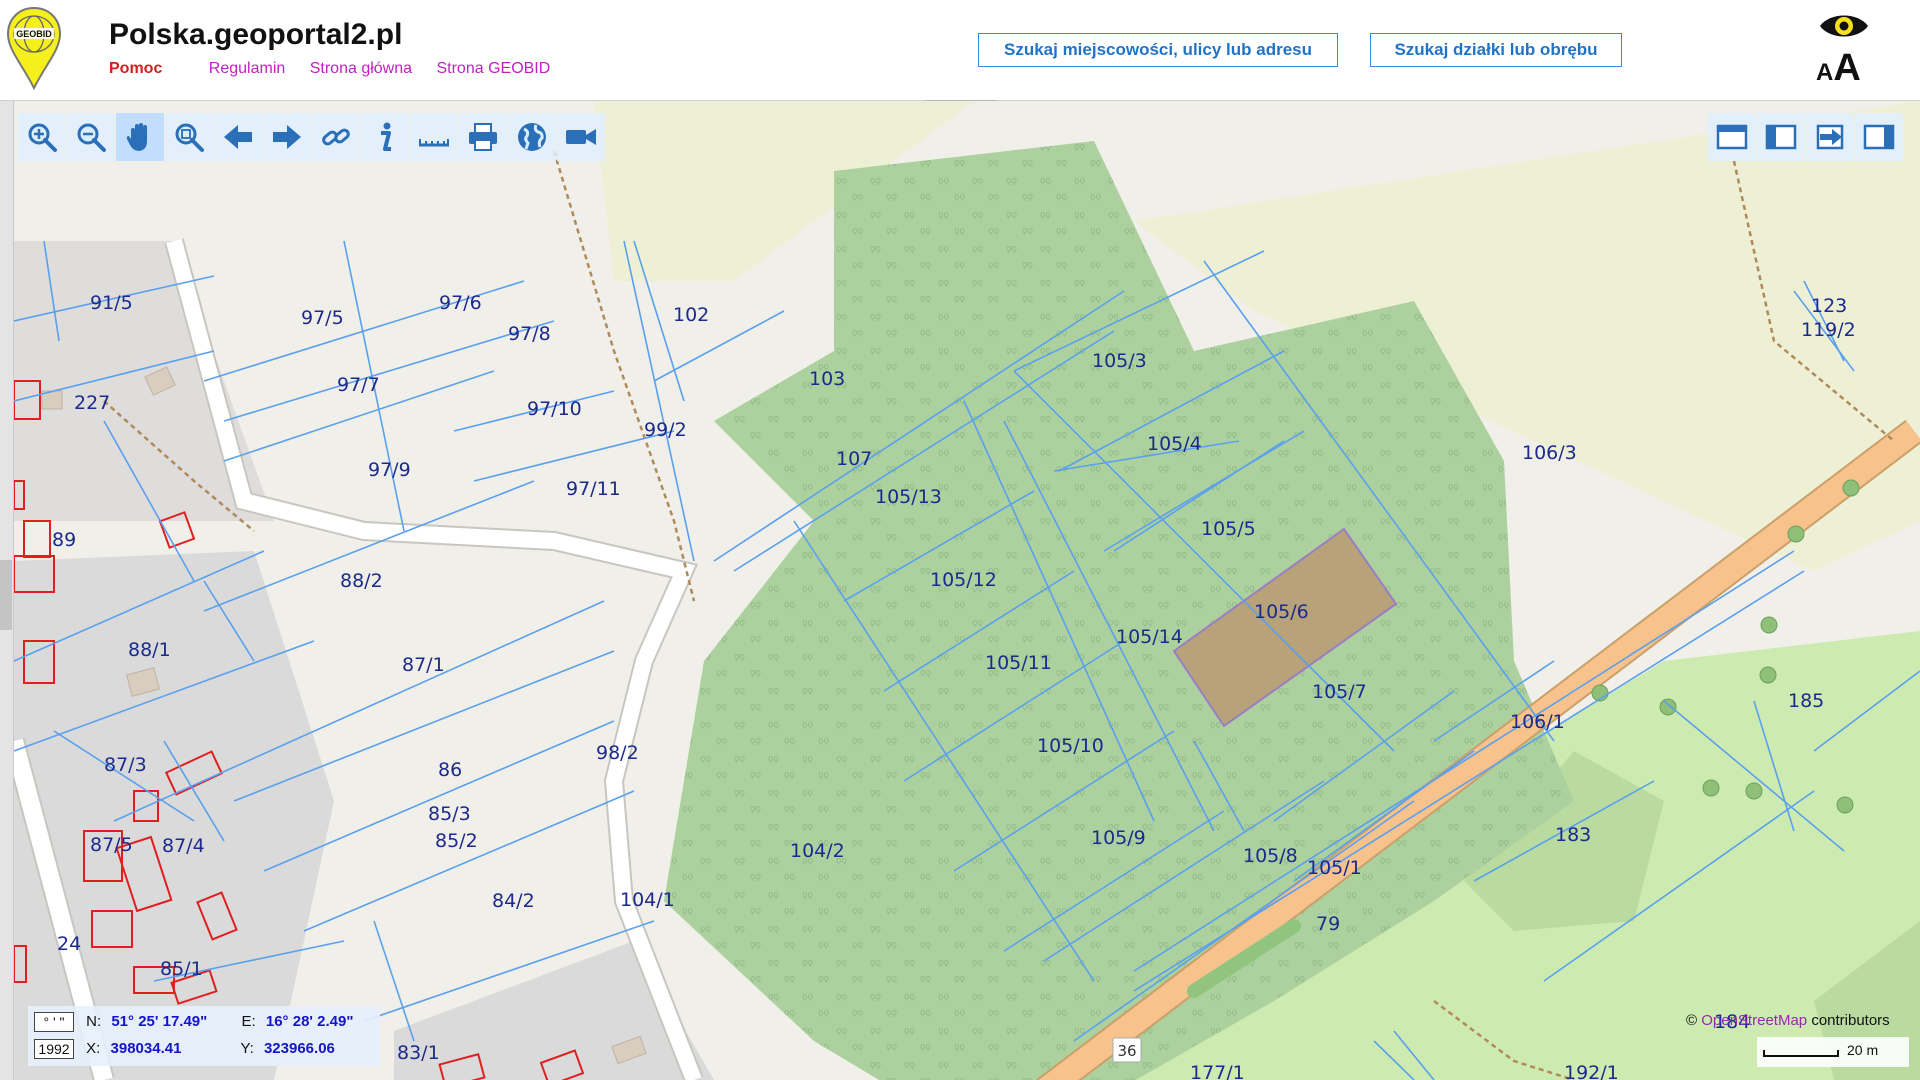 The image size is (1920, 1080). I want to click on svg-text: 24, so click(69, 944).